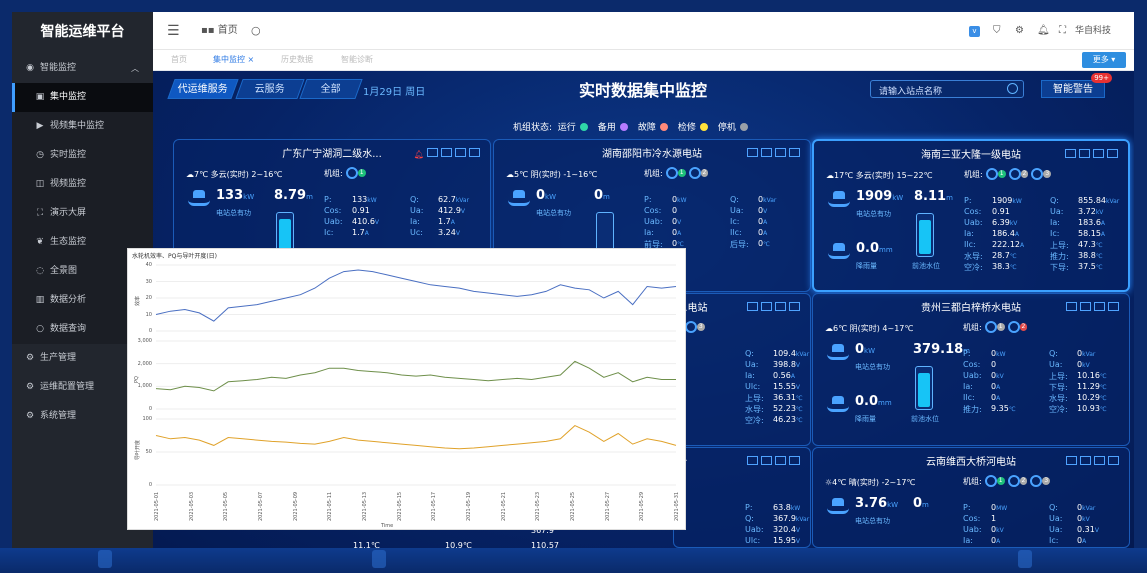 The image size is (1147, 573). What do you see at coordinates (1012, 88) in the screenshot?
I see `search-icon` at bounding box center [1012, 88].